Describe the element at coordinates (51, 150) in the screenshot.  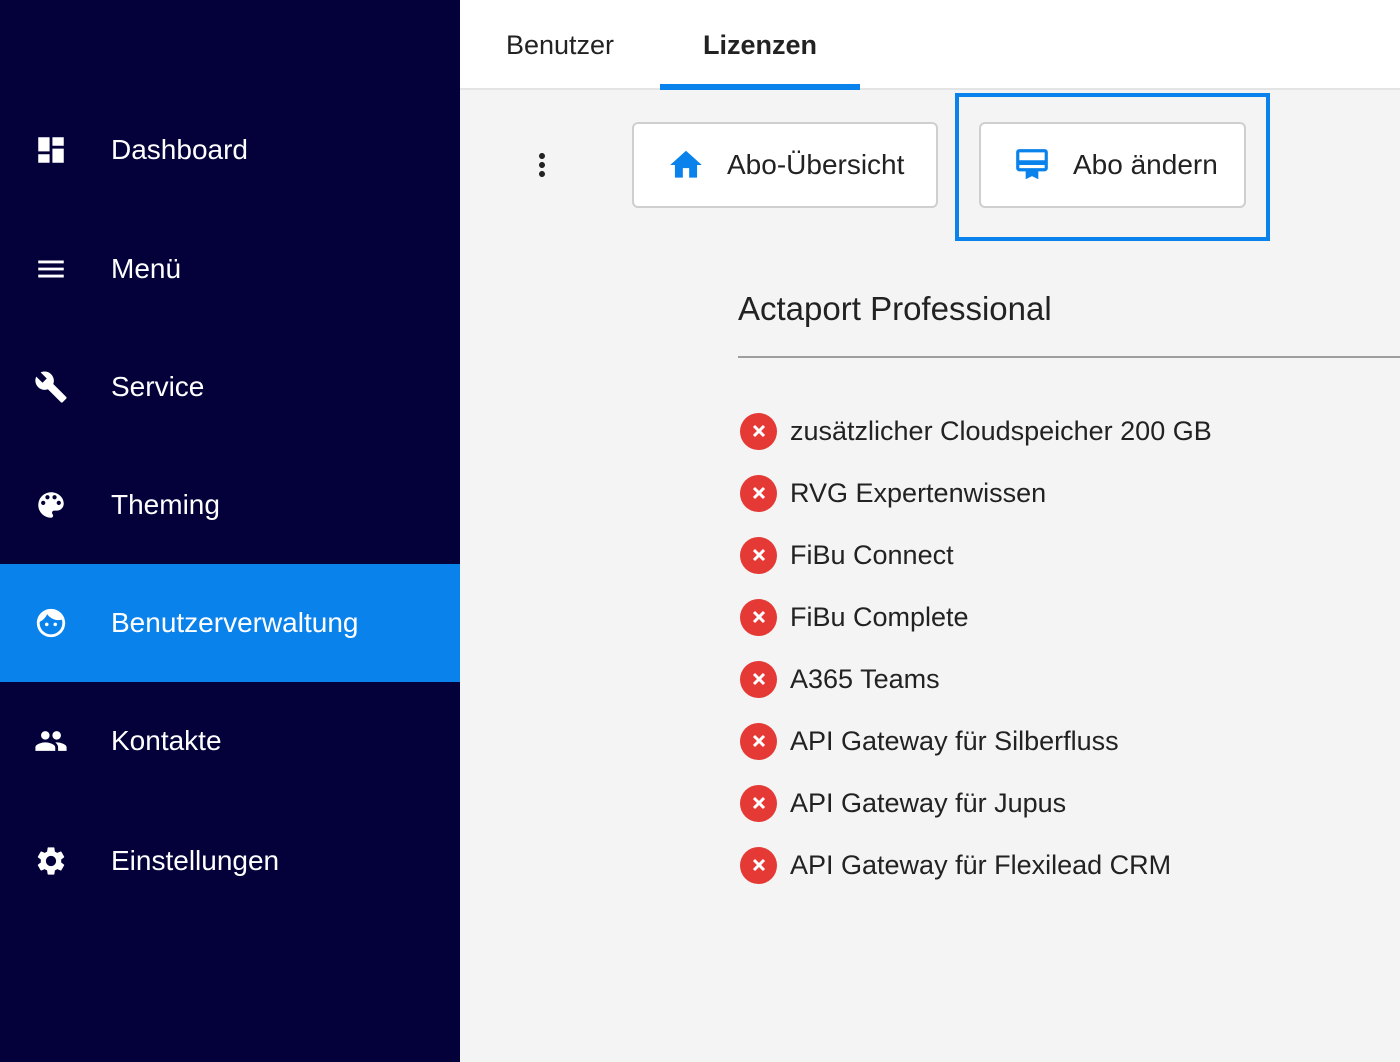
I see `dashboard-icon` at that location.